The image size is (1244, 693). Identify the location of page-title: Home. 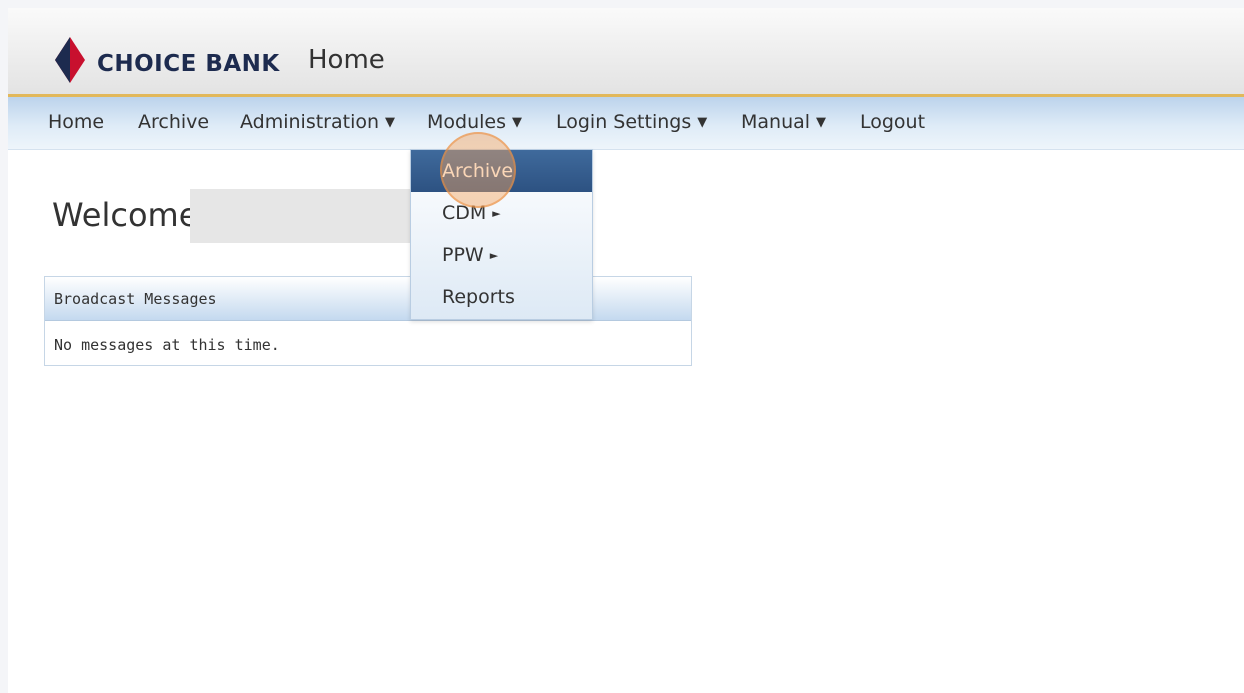
(346, 60).